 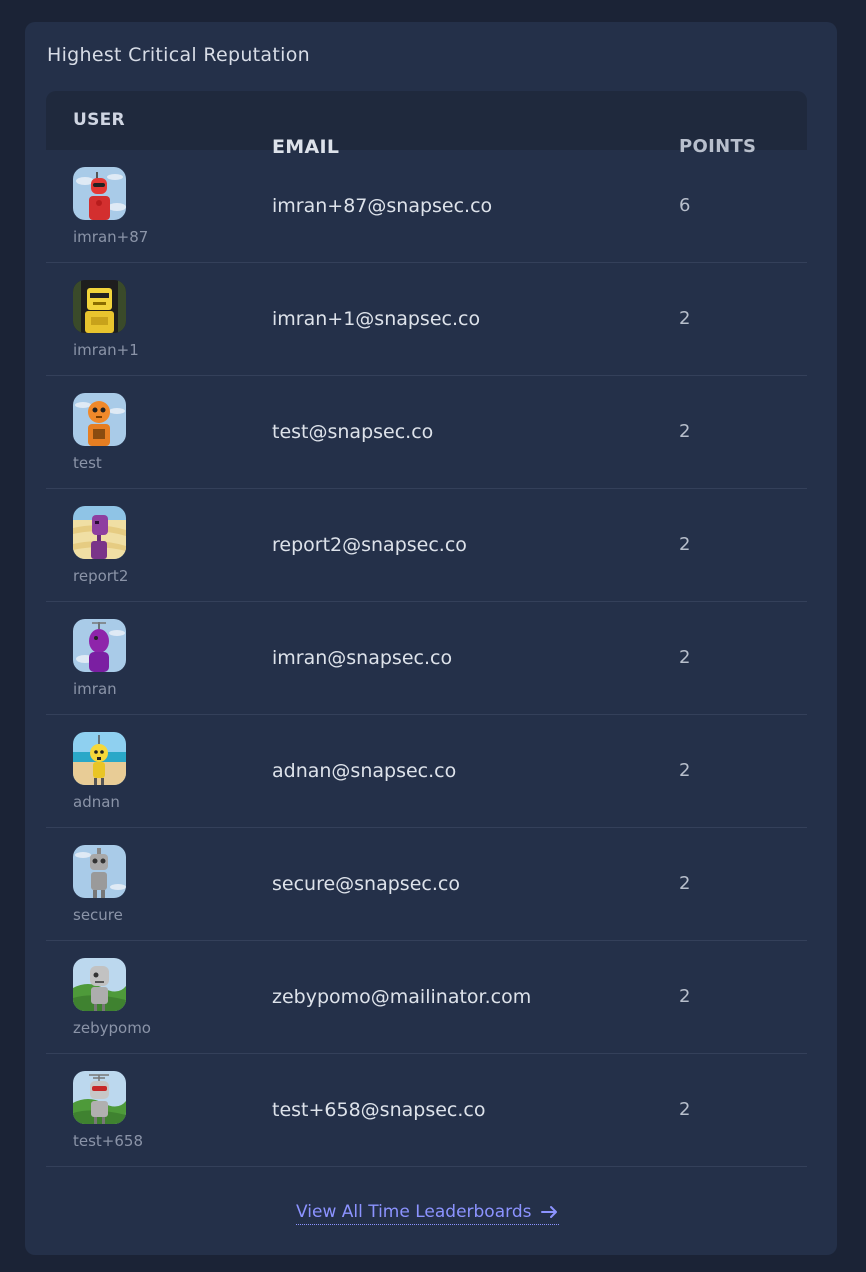 I want to click on username: imran+87, so click(x=111, y=237).